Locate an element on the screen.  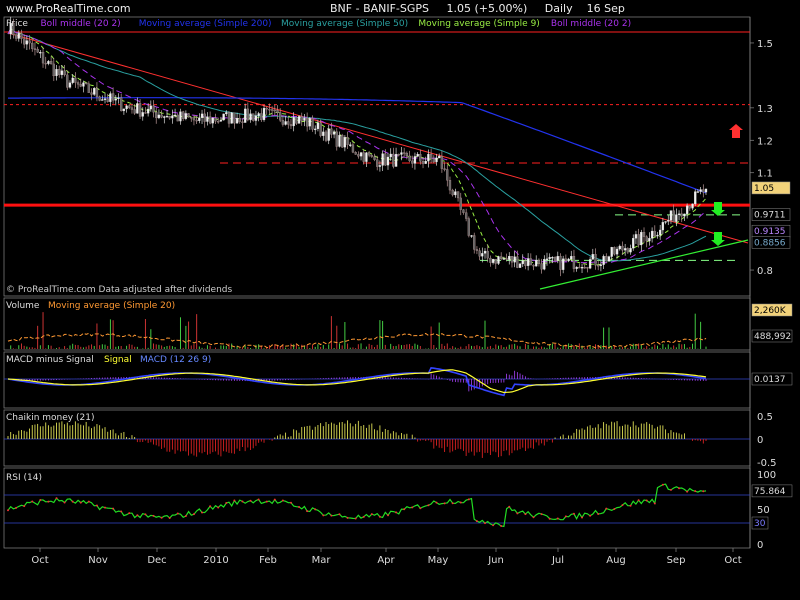
price-tick-label: 1.2 is located at coordinates (765, 141).